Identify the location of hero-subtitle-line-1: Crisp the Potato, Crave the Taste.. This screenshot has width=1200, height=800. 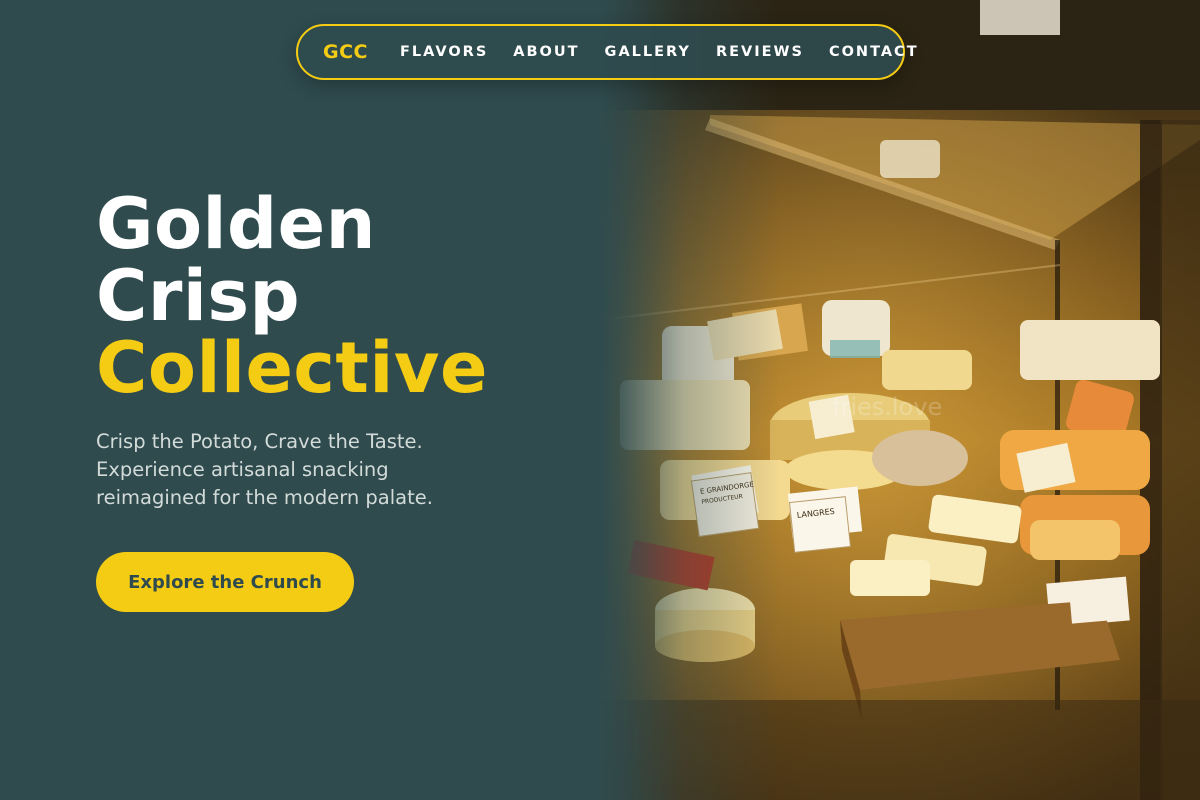
(259, 441).